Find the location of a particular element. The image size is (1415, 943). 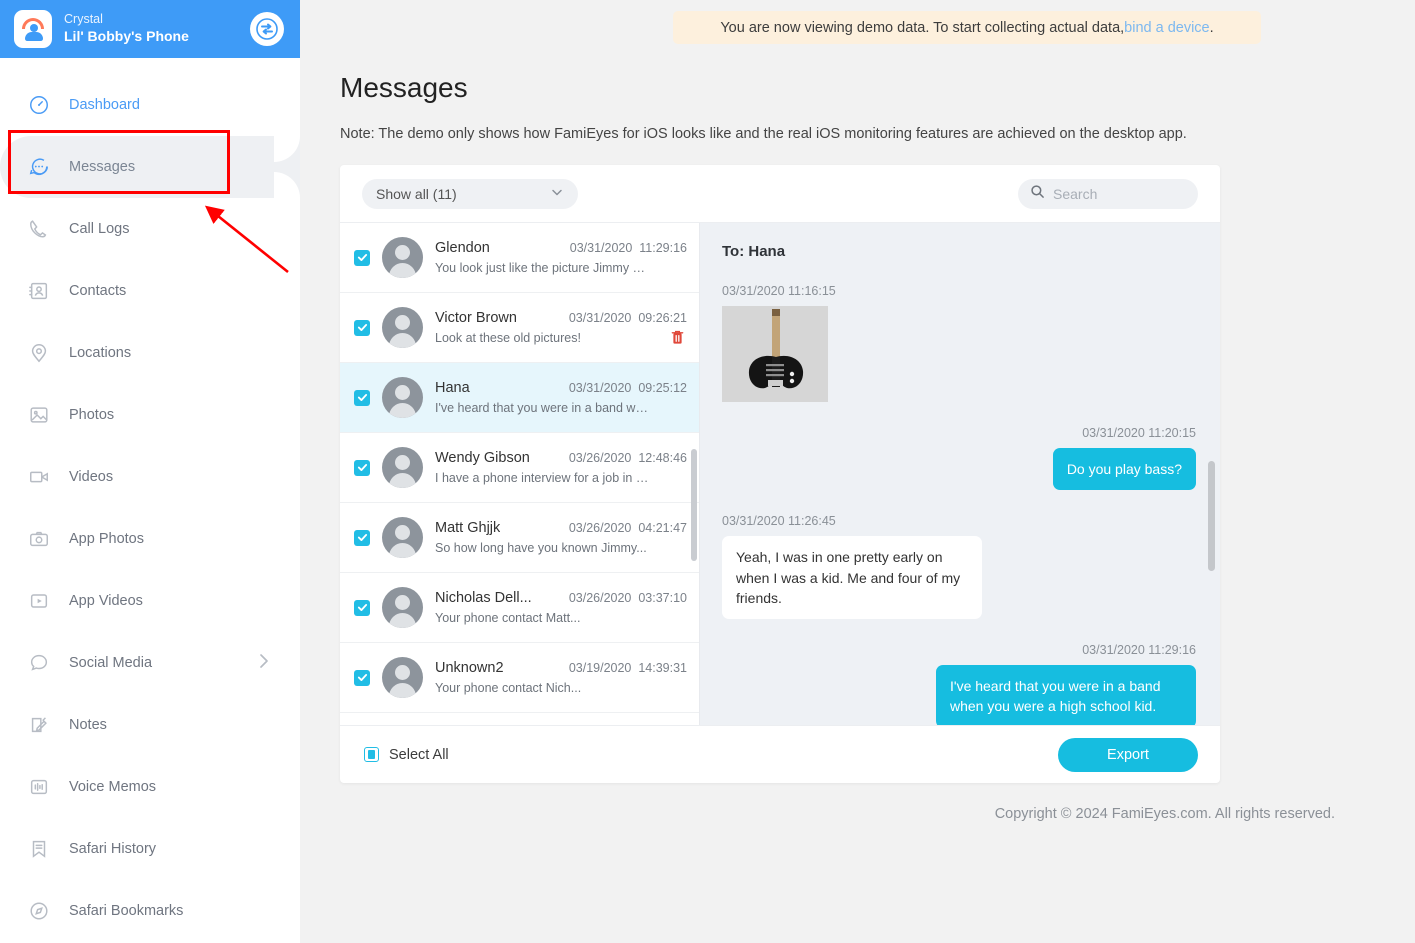

thread-name: Matt Ghjjk is located at coordinates (468, 528).